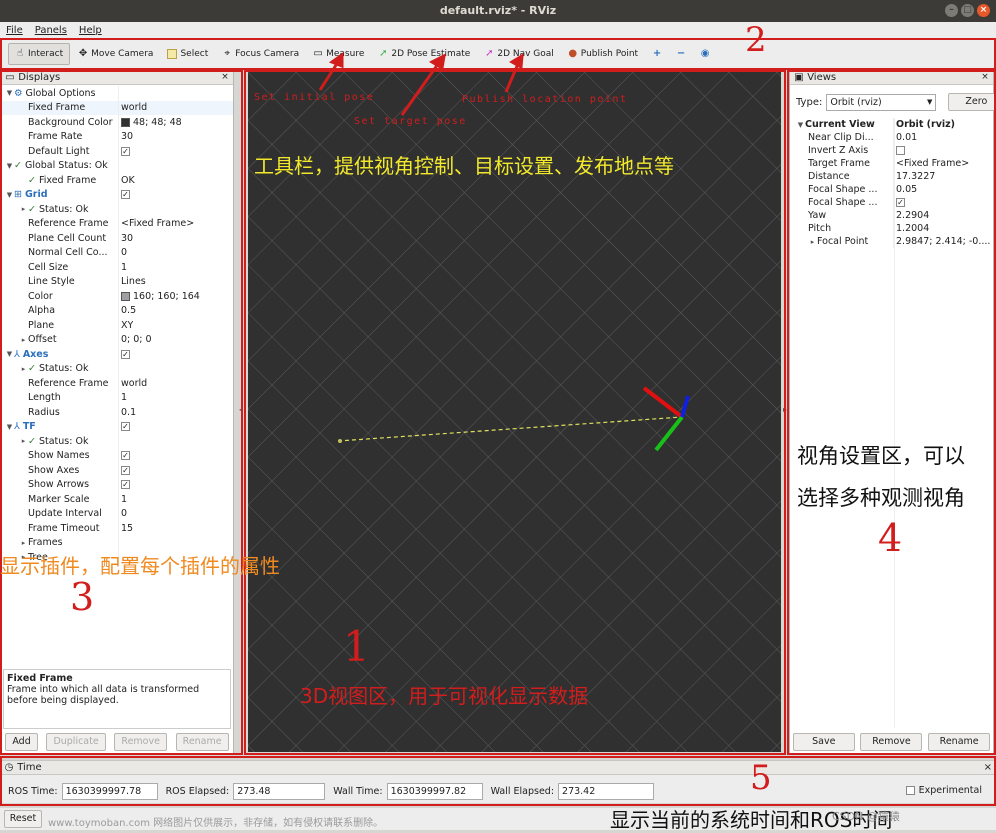 This screenshot has height=833, width=996. Describe the element at coordinates (756, 40) in the screenshot. I see `annotation-number-2: 2` at that location.